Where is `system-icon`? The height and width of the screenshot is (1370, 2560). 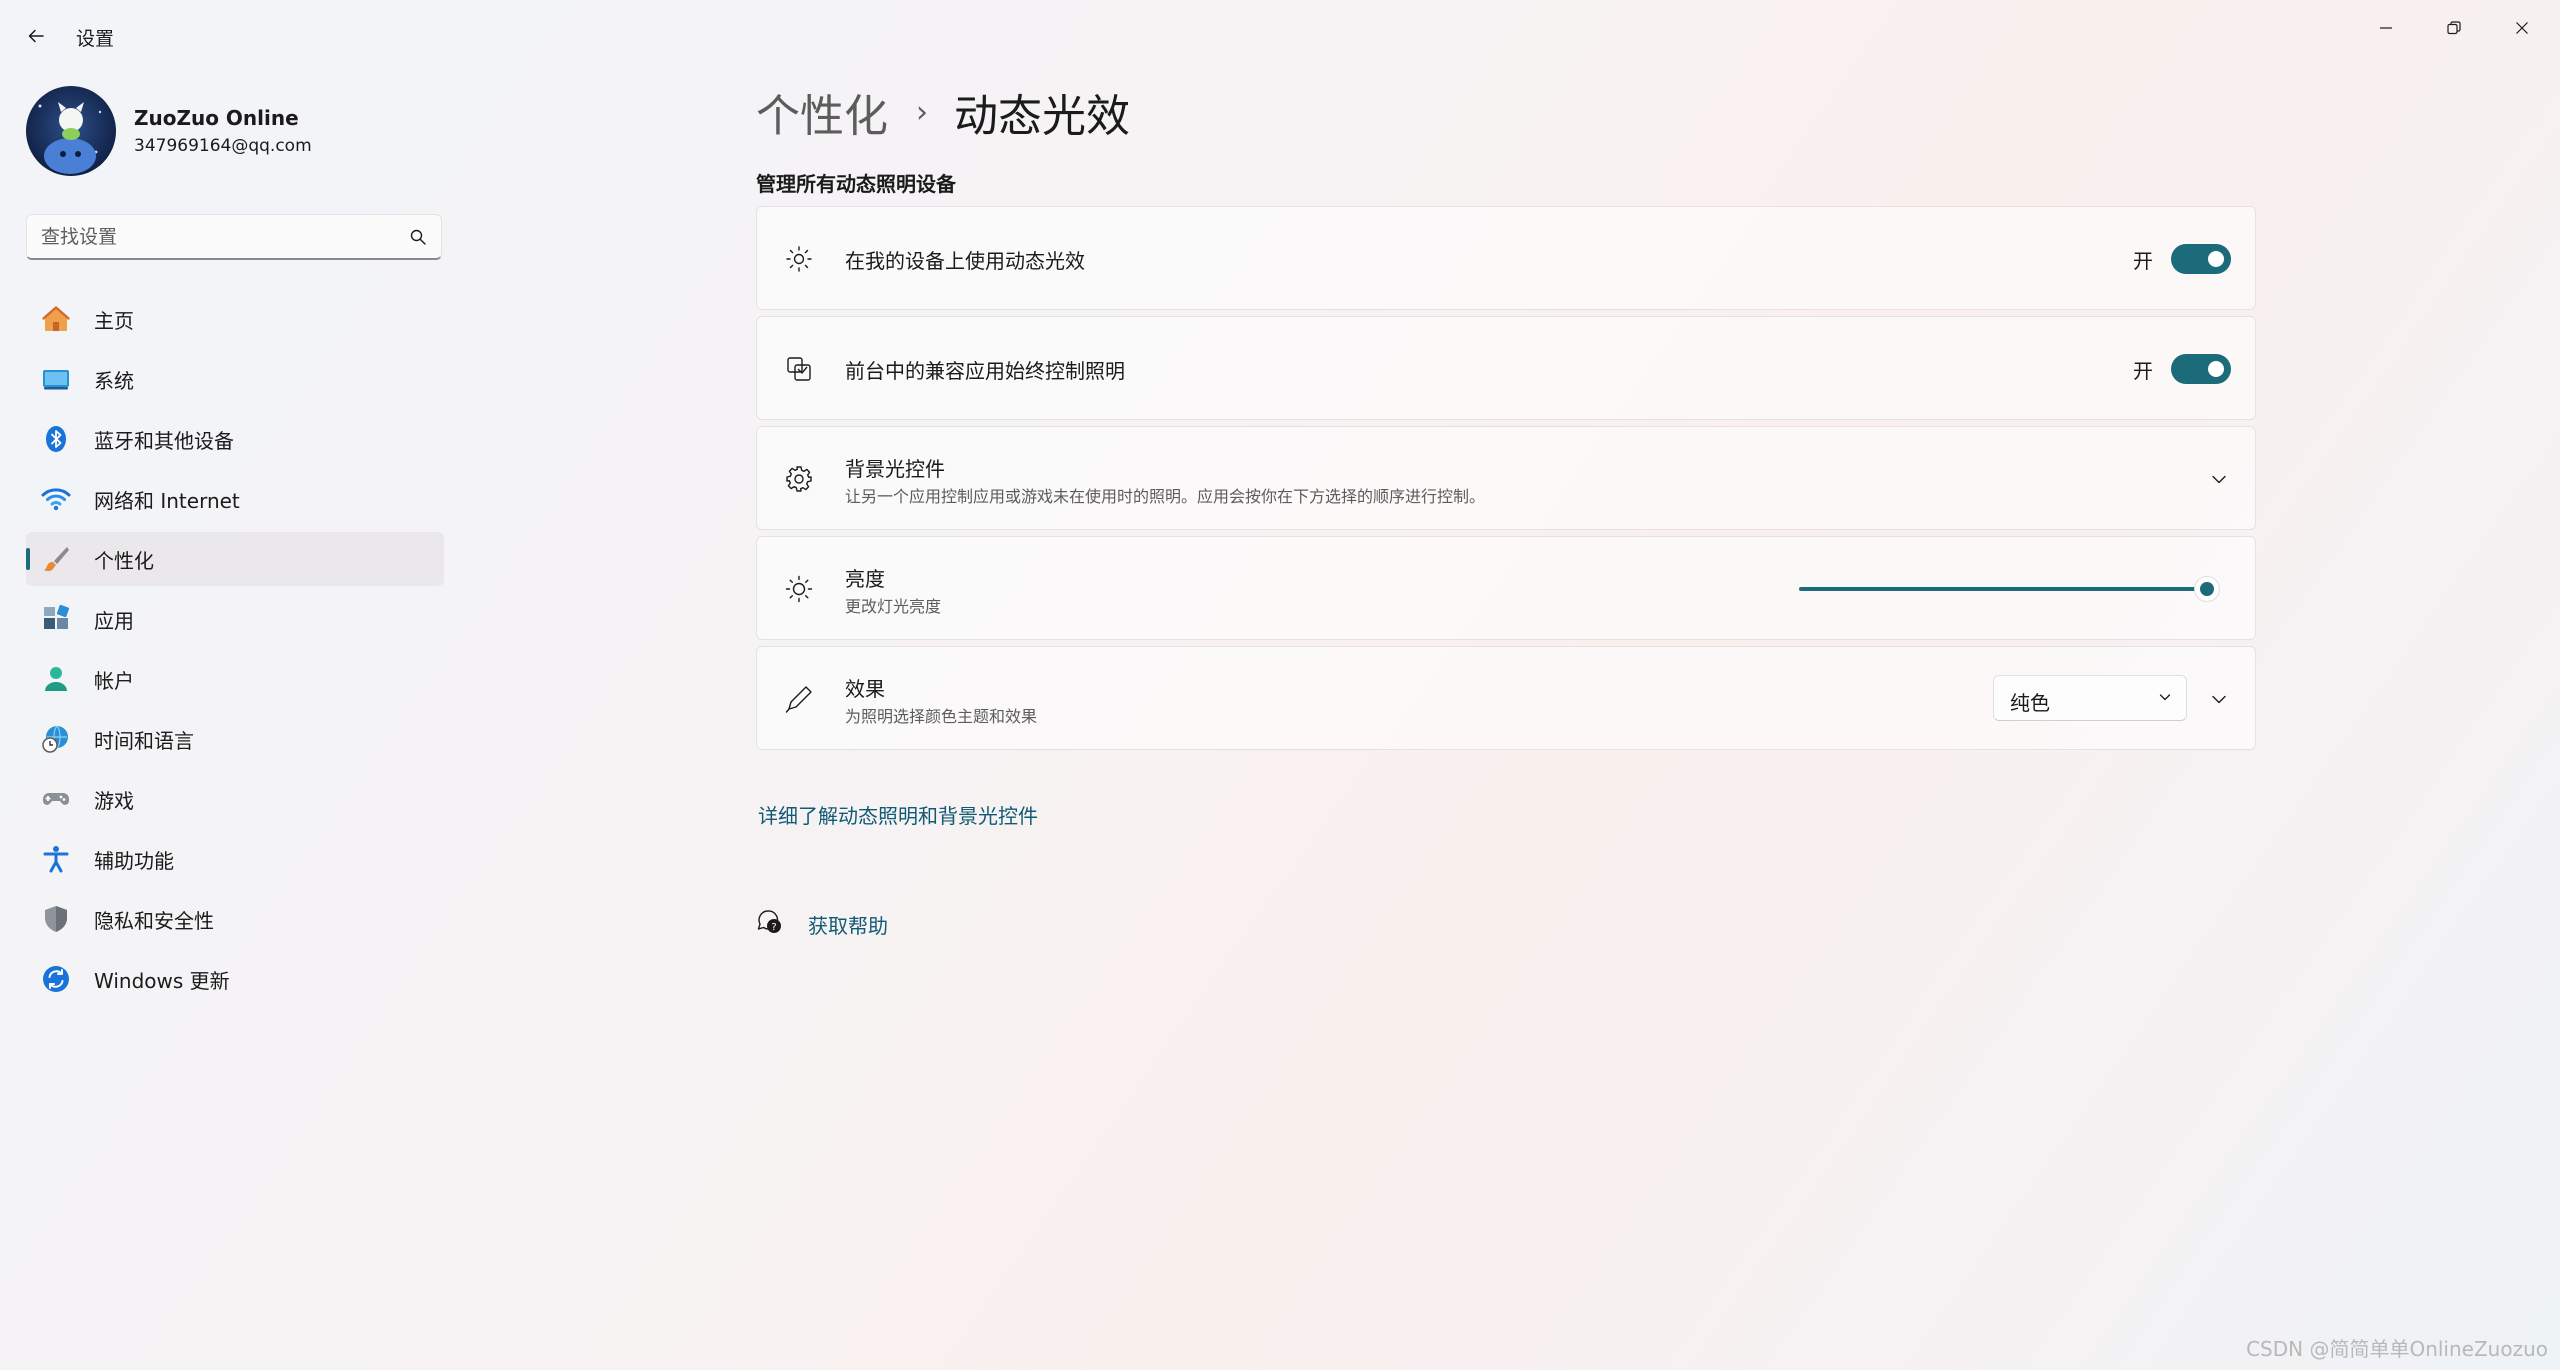 system-icon is located at coordinates (56, 379).